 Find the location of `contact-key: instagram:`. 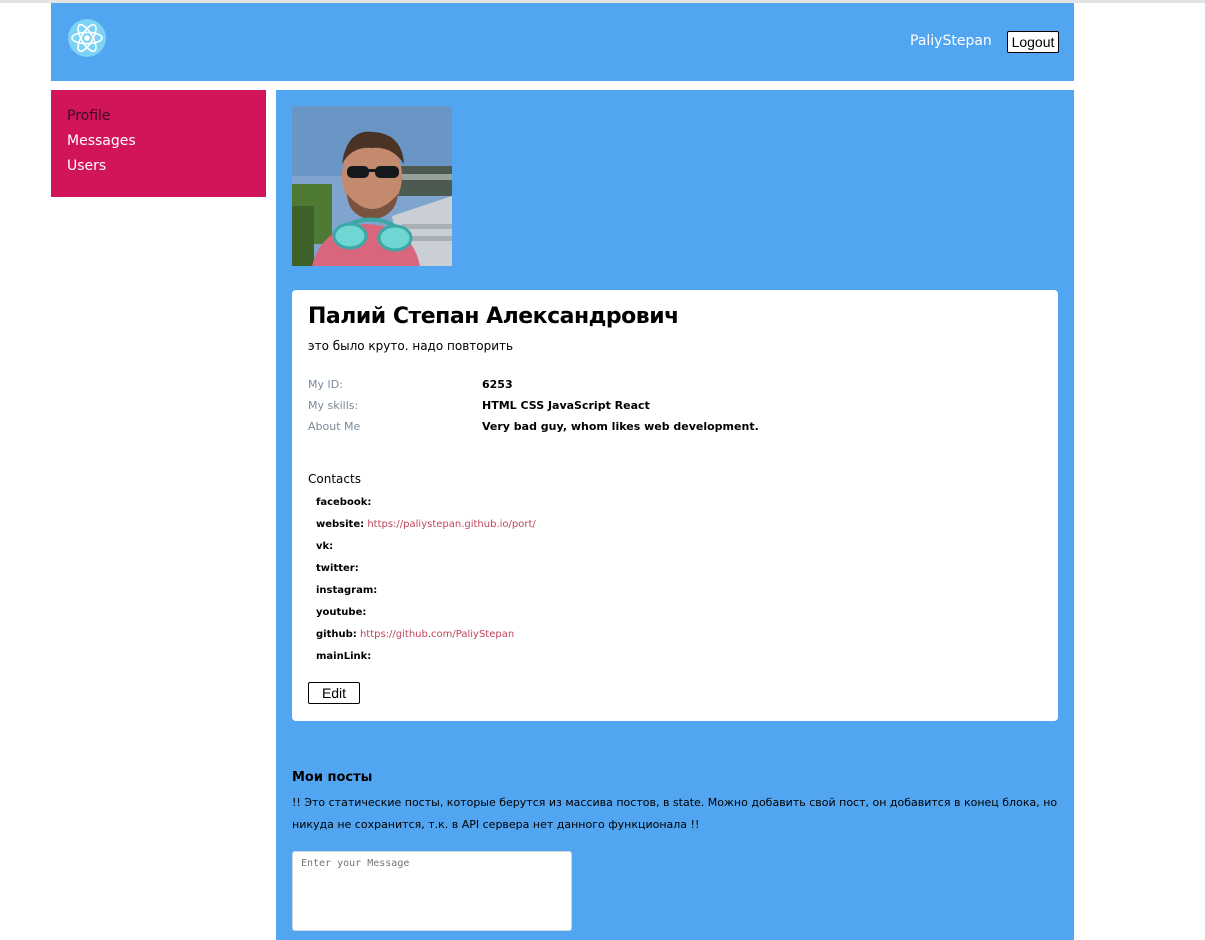

contact-key: instagram: is located at coordinates (347, 590).